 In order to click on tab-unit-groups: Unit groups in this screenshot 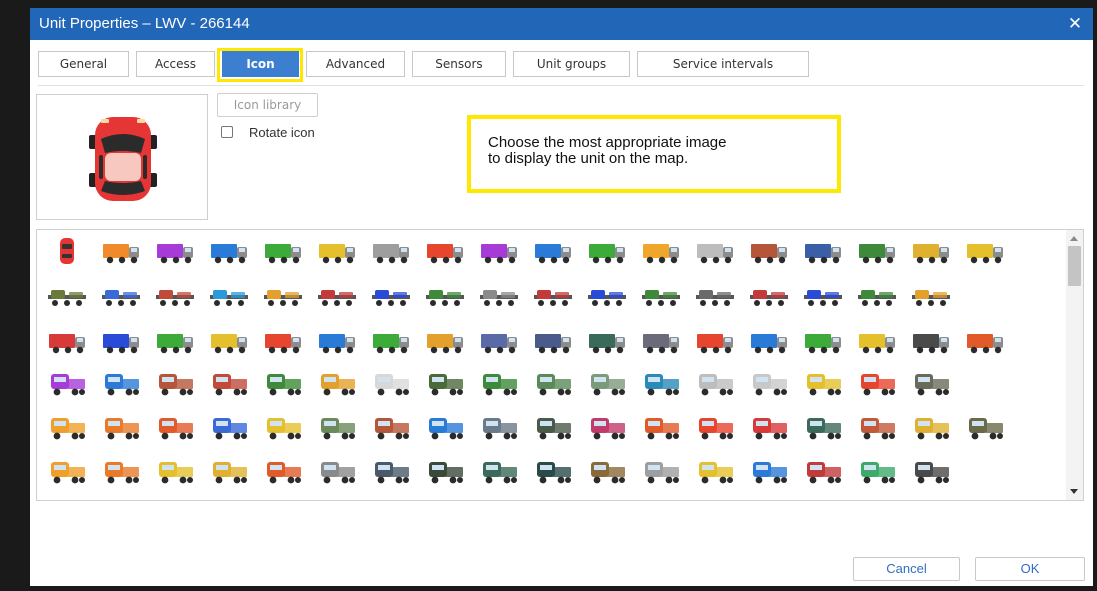, I will do `click(571, 64)`.